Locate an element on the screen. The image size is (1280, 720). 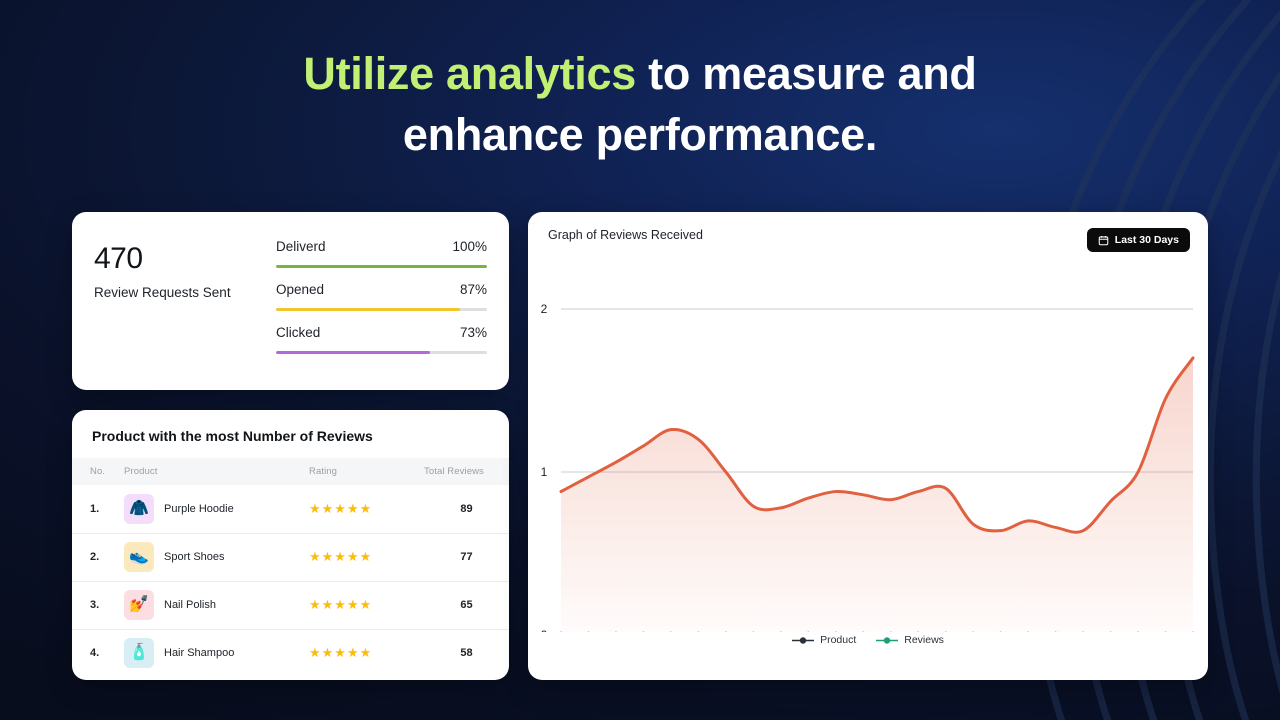
metric-label: Clicked is located at coordinates (298, 332).